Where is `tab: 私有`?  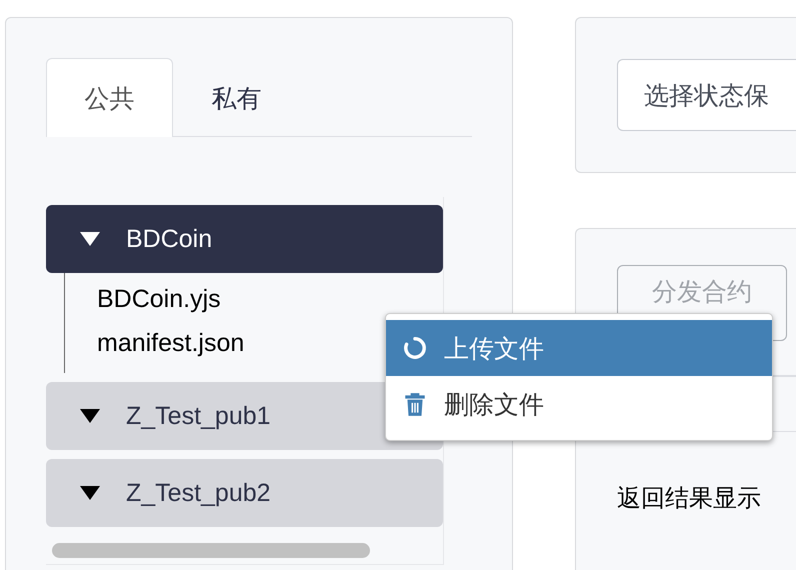 tab: 私有 is located at coordinates (236, 97).